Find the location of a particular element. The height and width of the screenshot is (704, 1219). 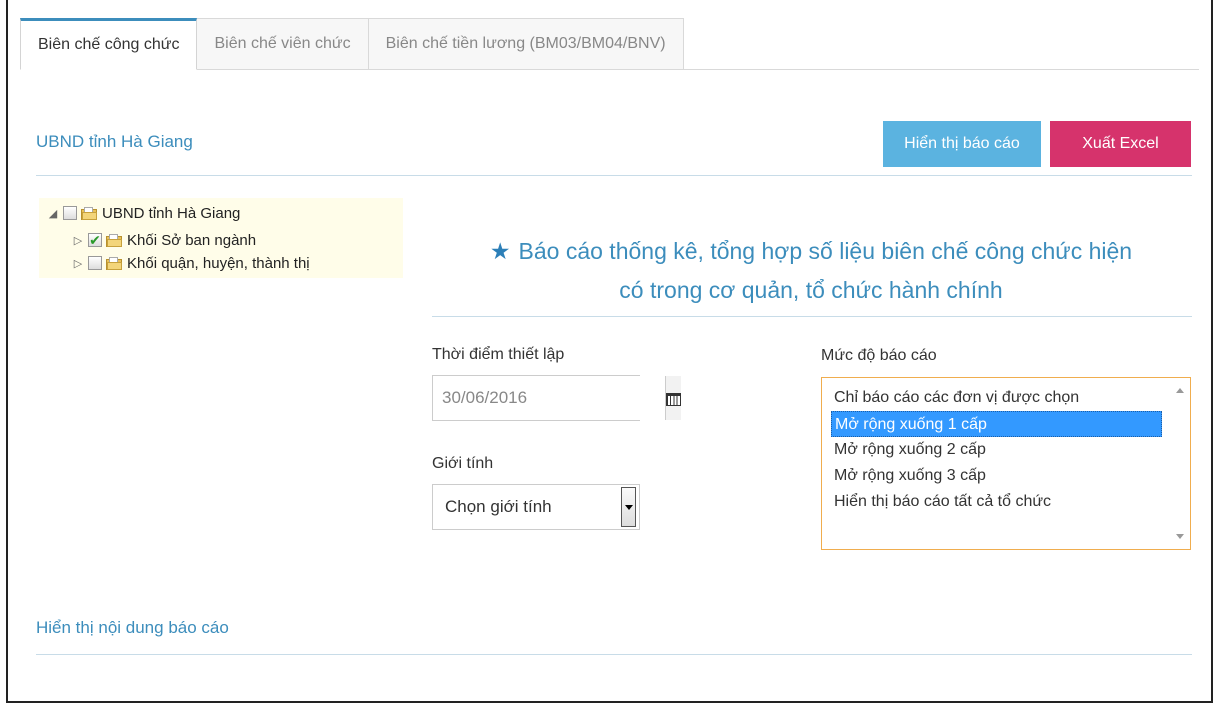

scroll-down-icon is located at coordinates (1180, 536).